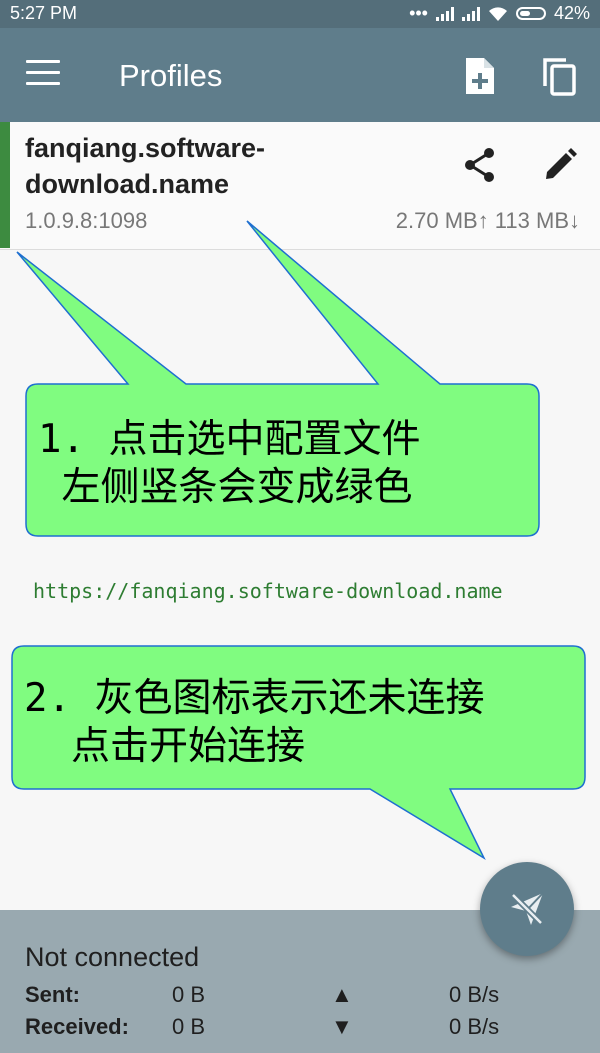 This screenshot has width=600, height=1053. Describe the element at coordinates (43, 73) in the screenshot. I see `menu-icon` at that location.